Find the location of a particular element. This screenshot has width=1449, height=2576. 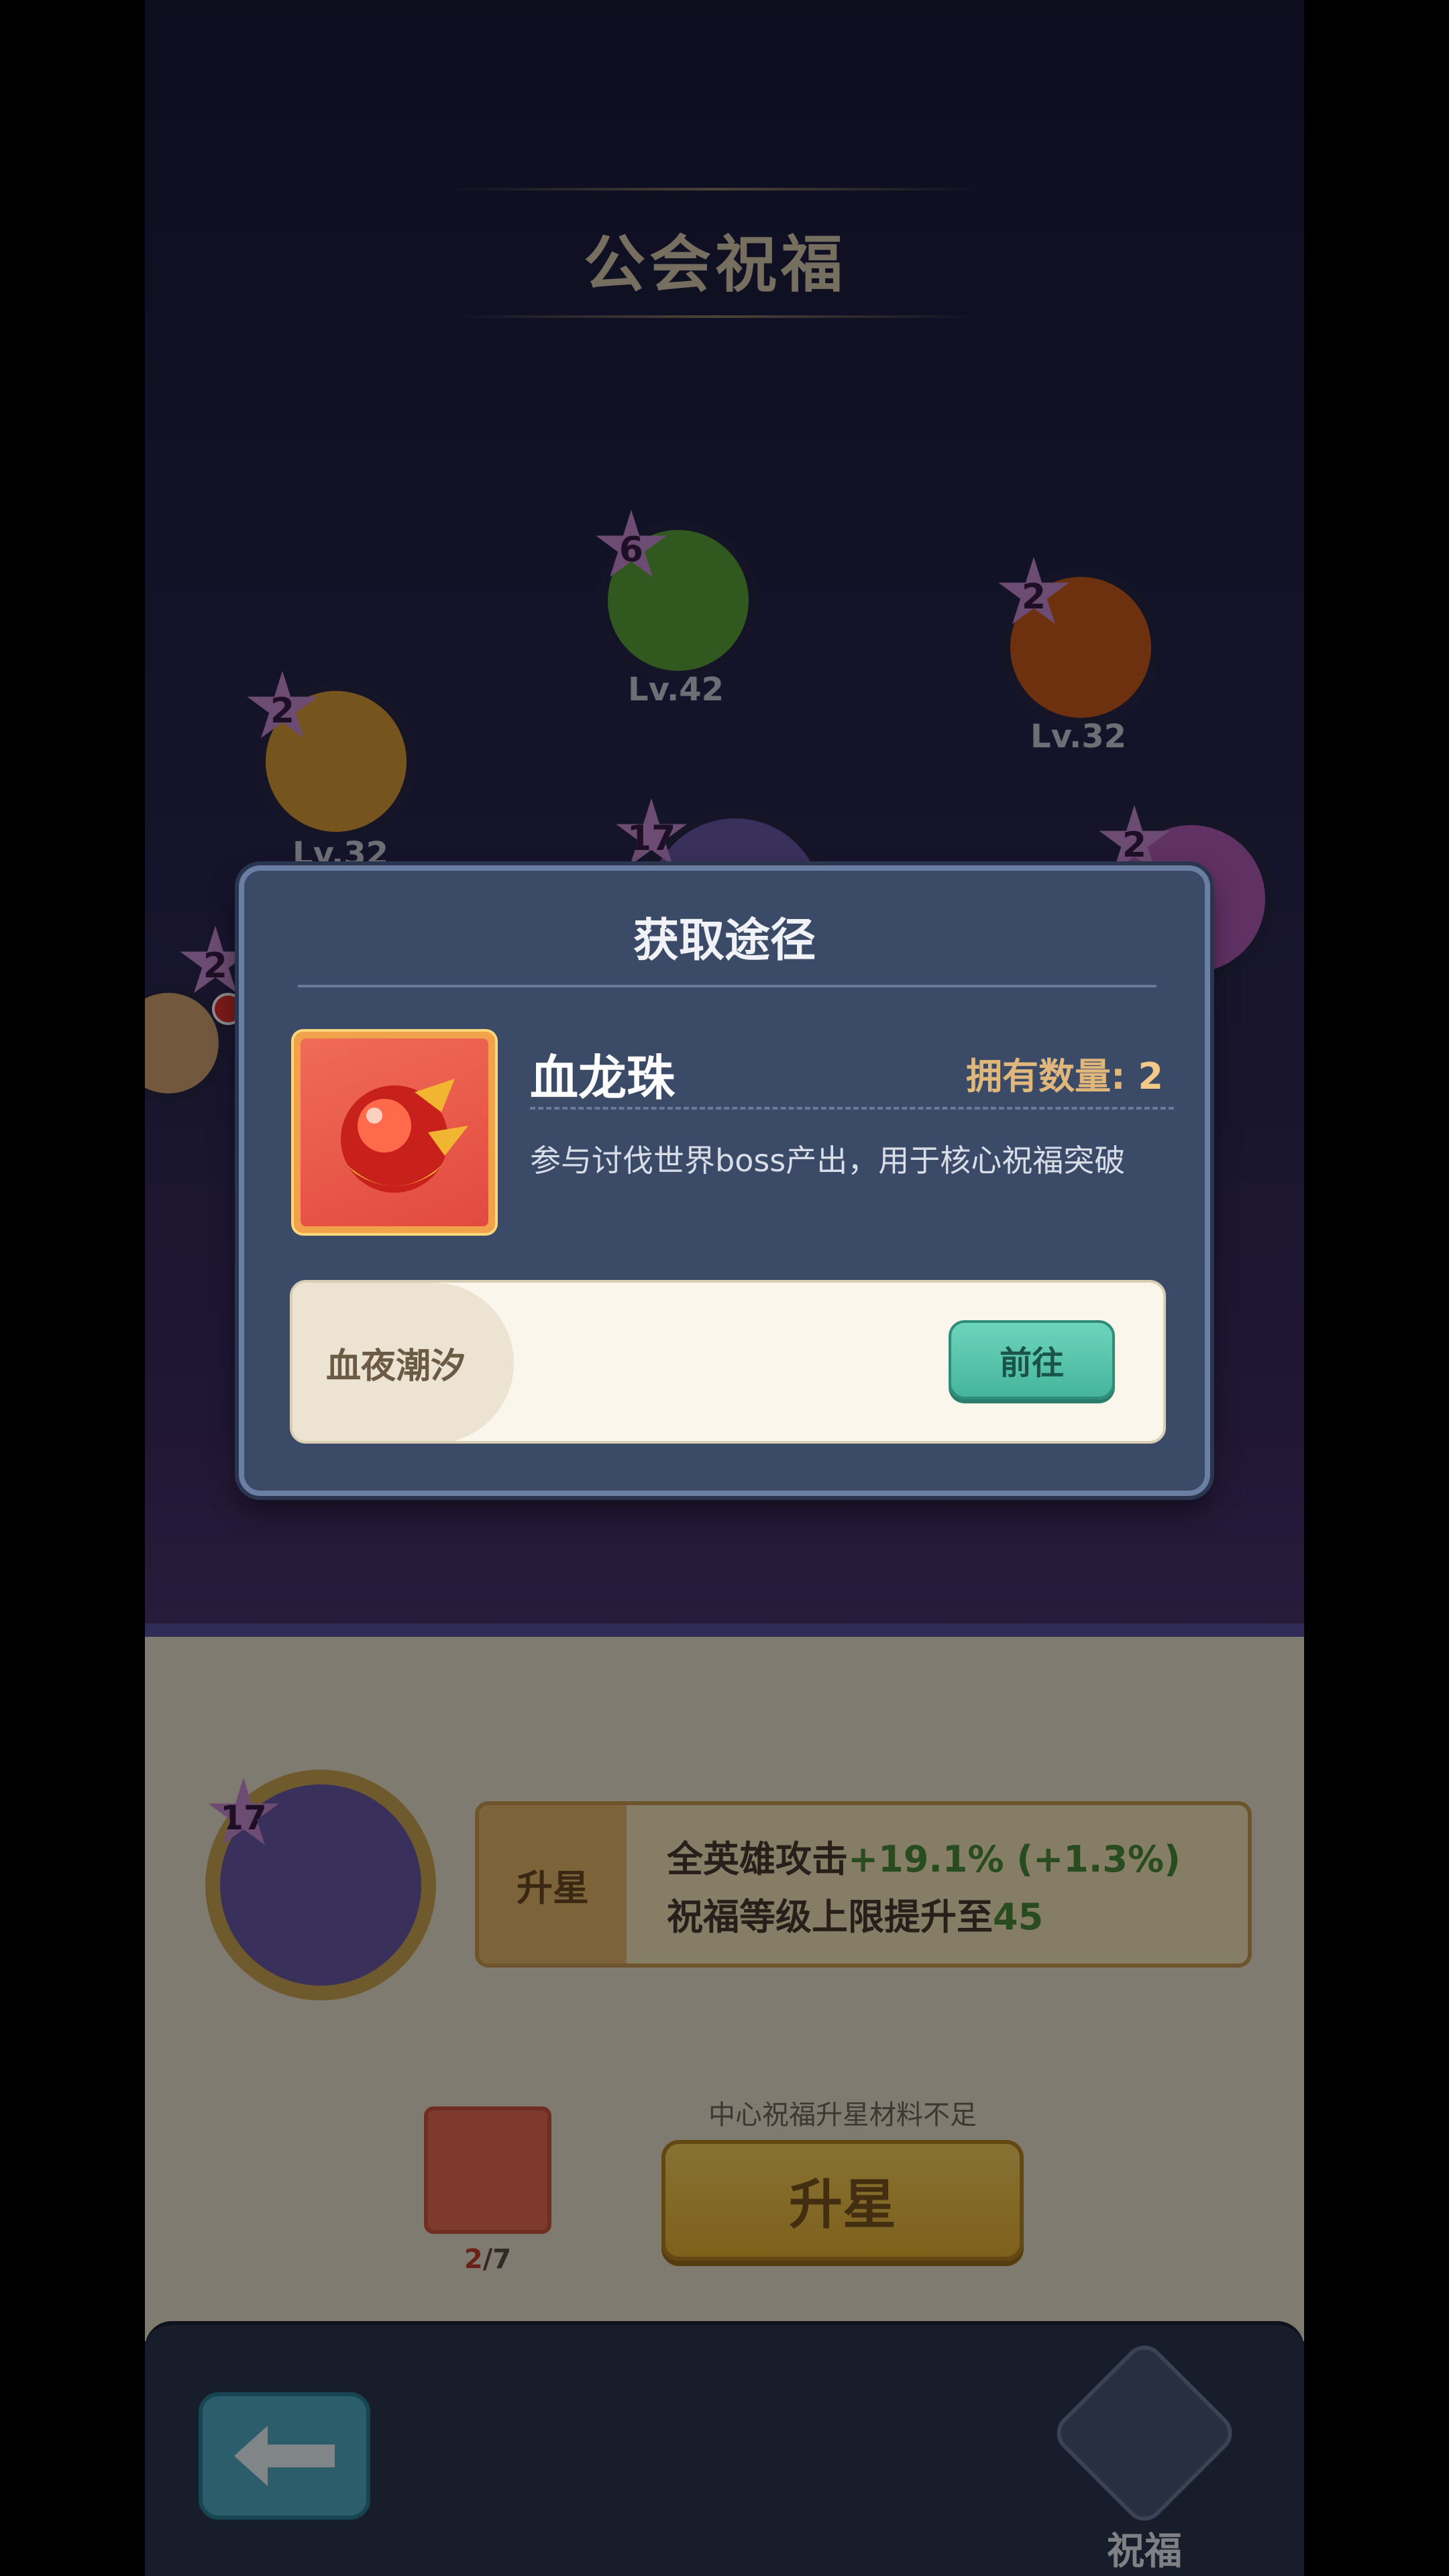

item-description: 参与讨伐世界boss产出，用于核心祝福突破 is located at coordinates (828, 1160).